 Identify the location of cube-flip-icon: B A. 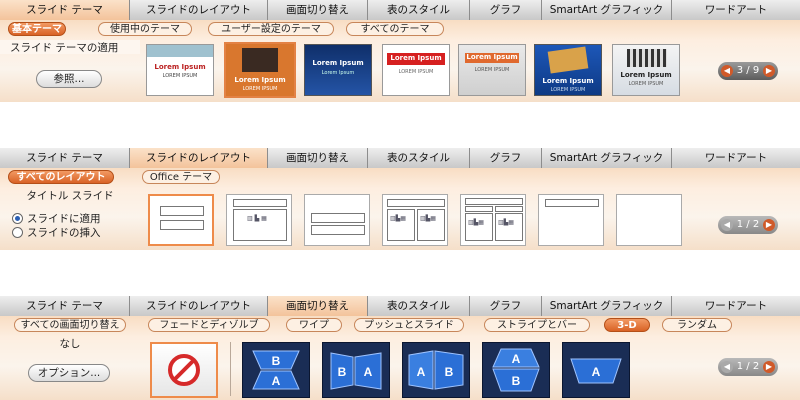
(276, 370).